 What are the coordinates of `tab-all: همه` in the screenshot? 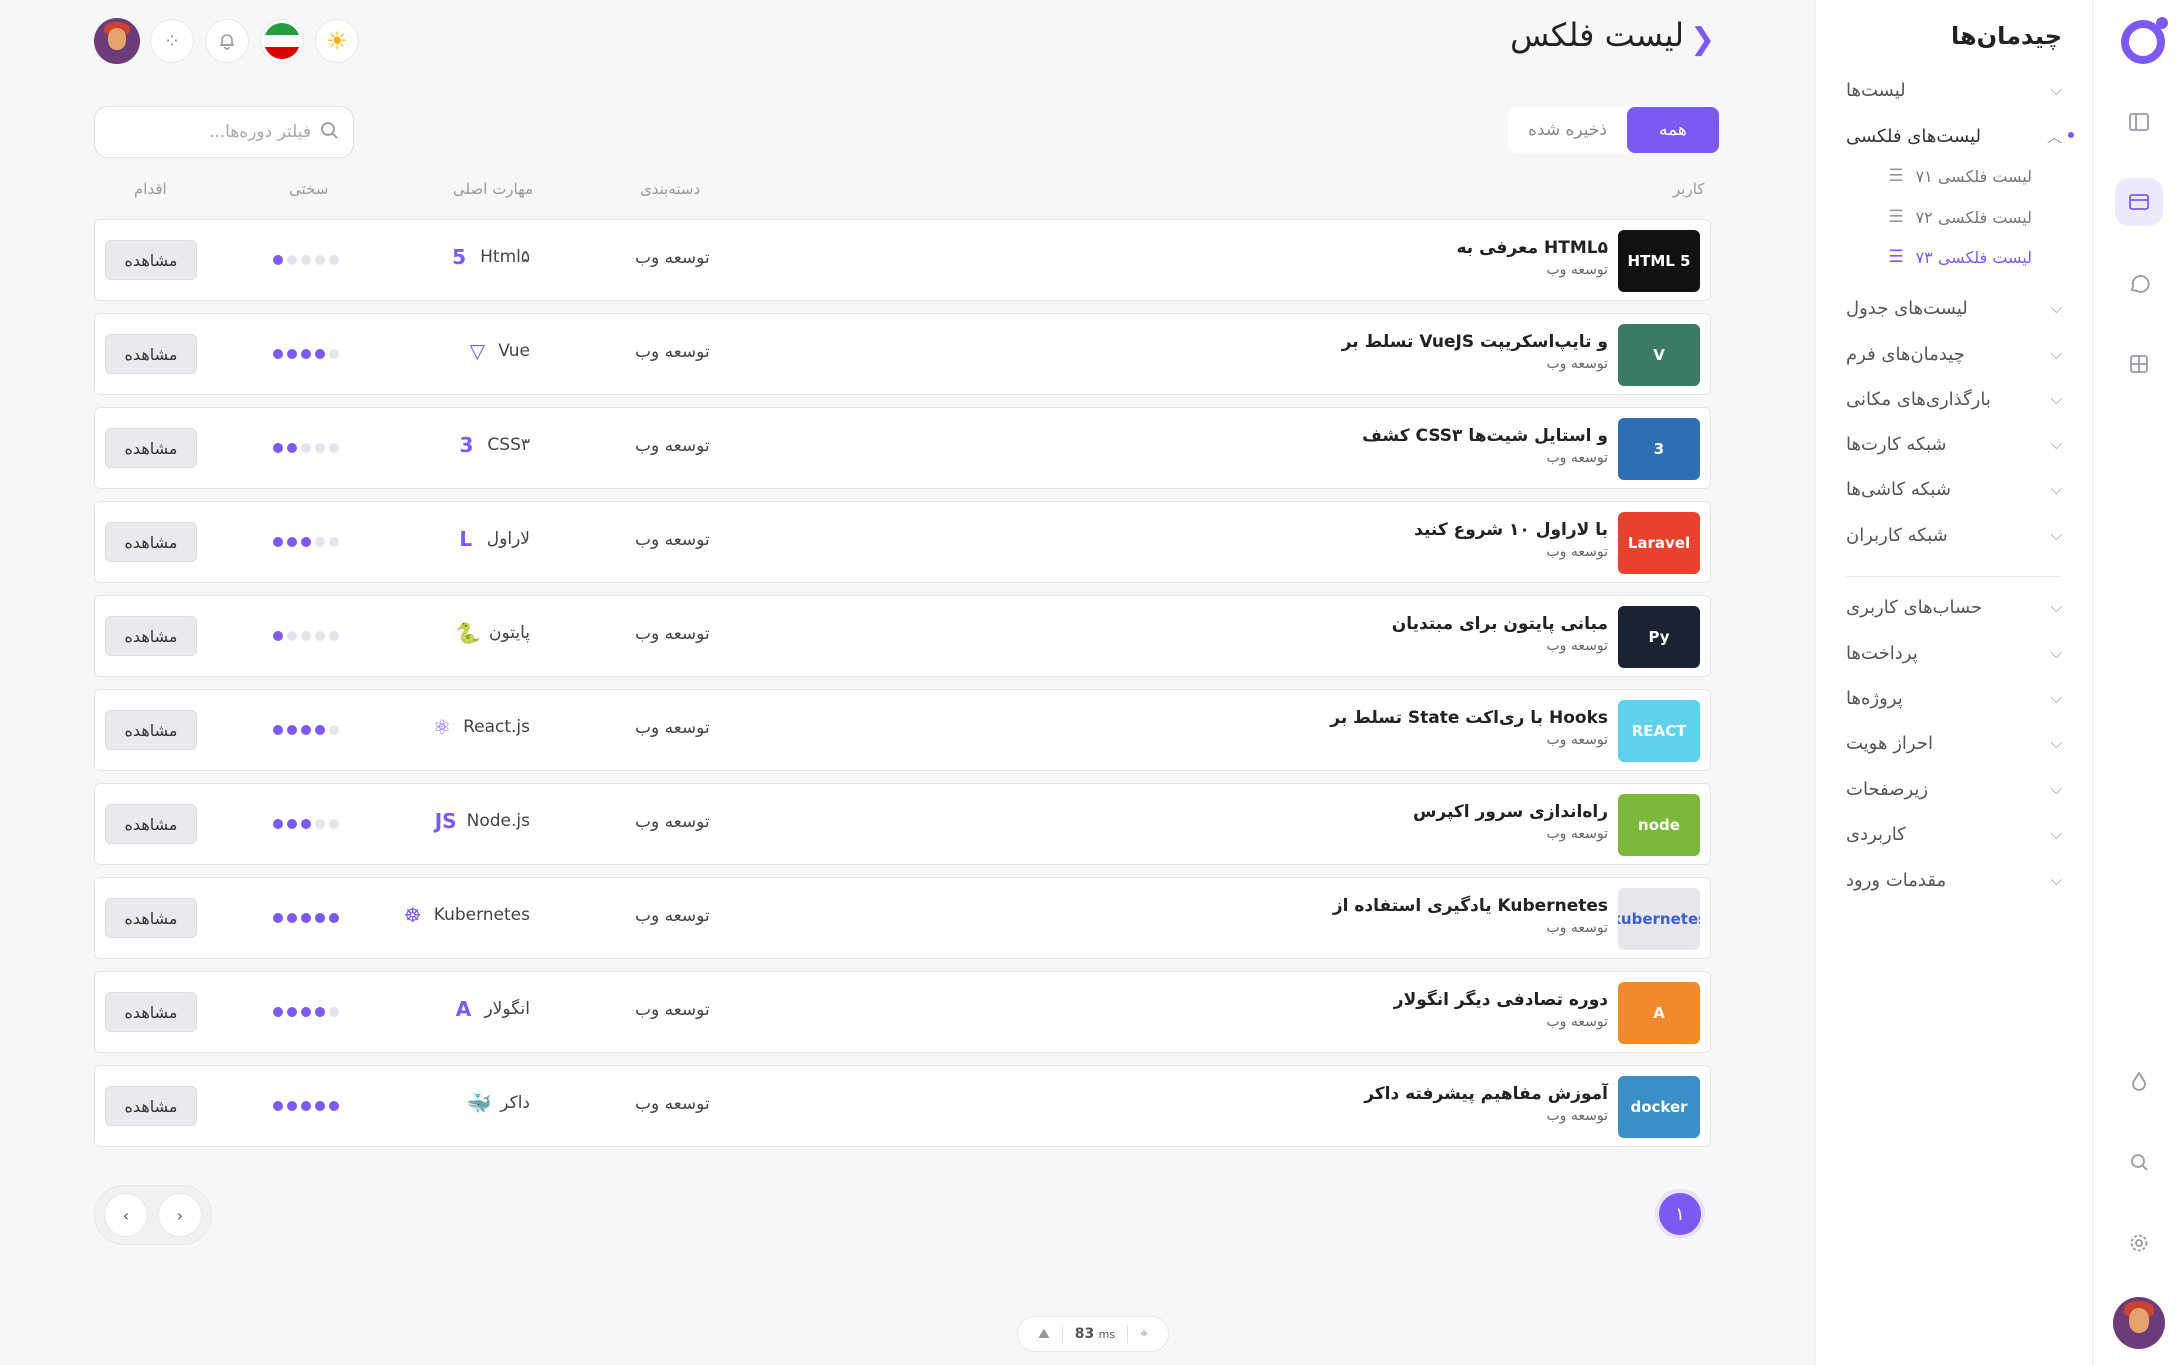 It's located at (1672, 130).